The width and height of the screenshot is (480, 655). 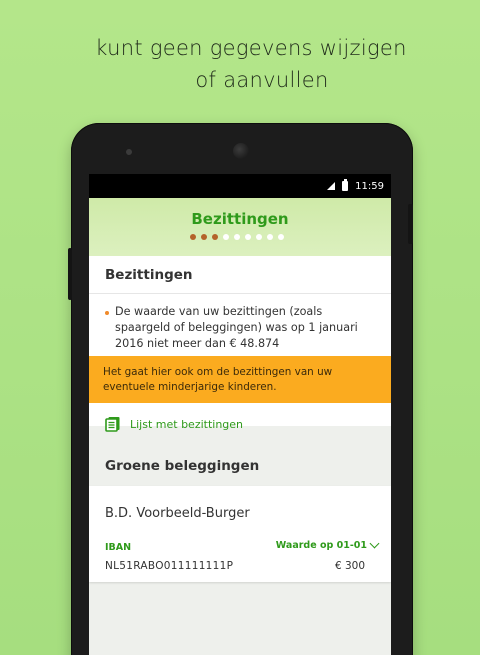 I want to click on status-time: 11:59, so click(x=369, y=186).